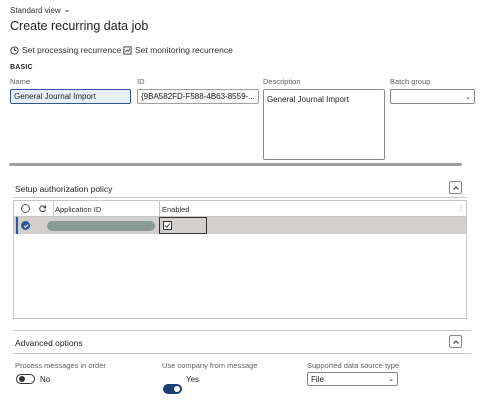  I want to click on application-id-cell, so click(101, 226).